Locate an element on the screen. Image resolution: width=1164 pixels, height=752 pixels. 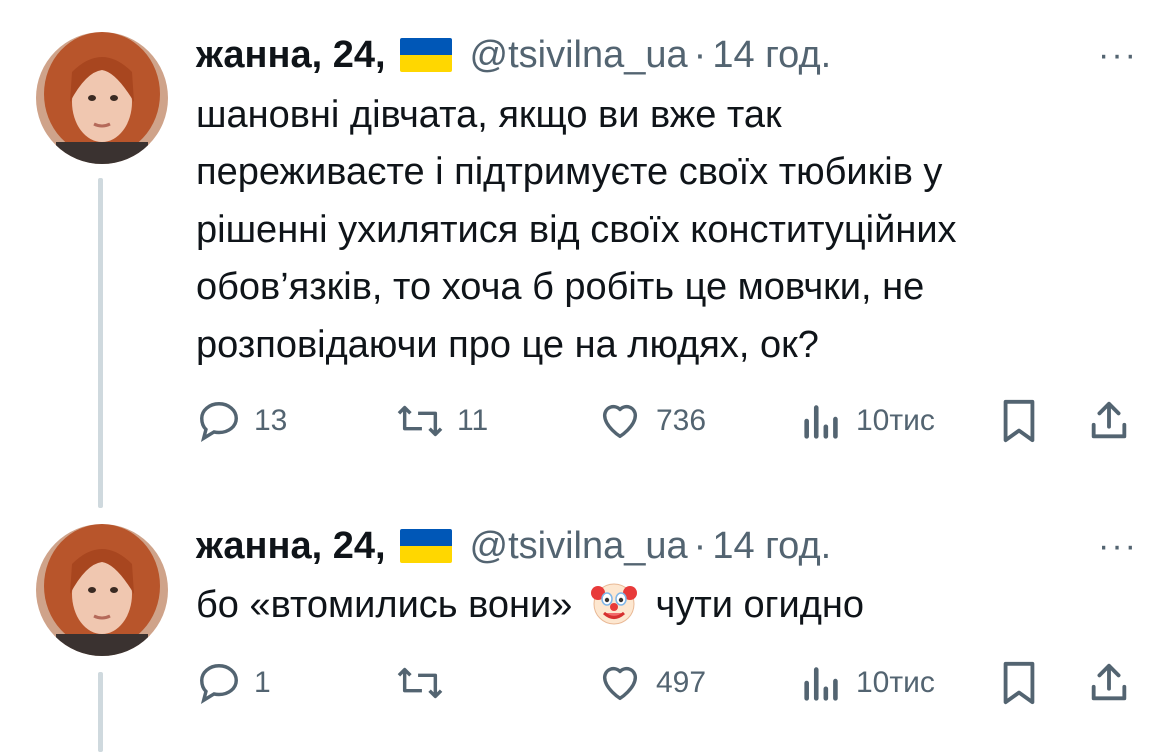
reply-count: 13 is located at coordinates (271, 420).